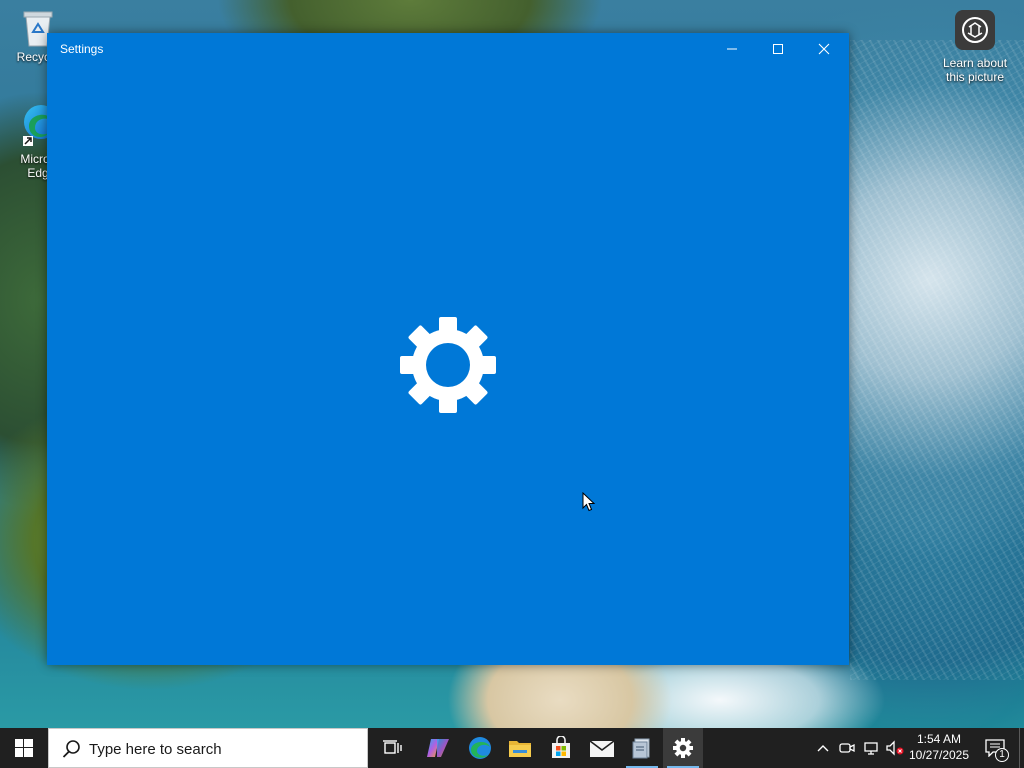 The image size is (1024, 768). I want to click on desktop-icon-learn-about-picture: Learn about this picture, so click(975, 47).